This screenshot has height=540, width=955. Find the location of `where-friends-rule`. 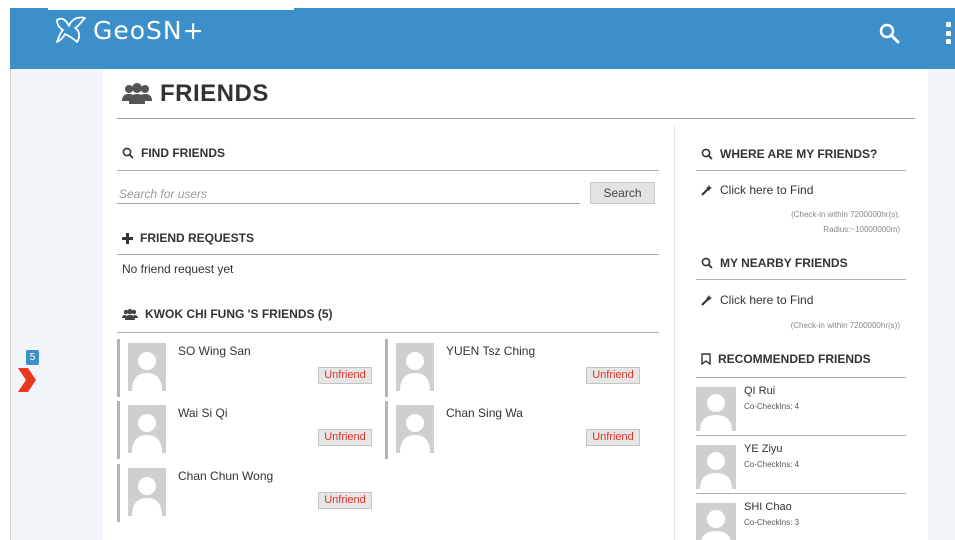

where-friends-rule is located at coordinates (801, 170).